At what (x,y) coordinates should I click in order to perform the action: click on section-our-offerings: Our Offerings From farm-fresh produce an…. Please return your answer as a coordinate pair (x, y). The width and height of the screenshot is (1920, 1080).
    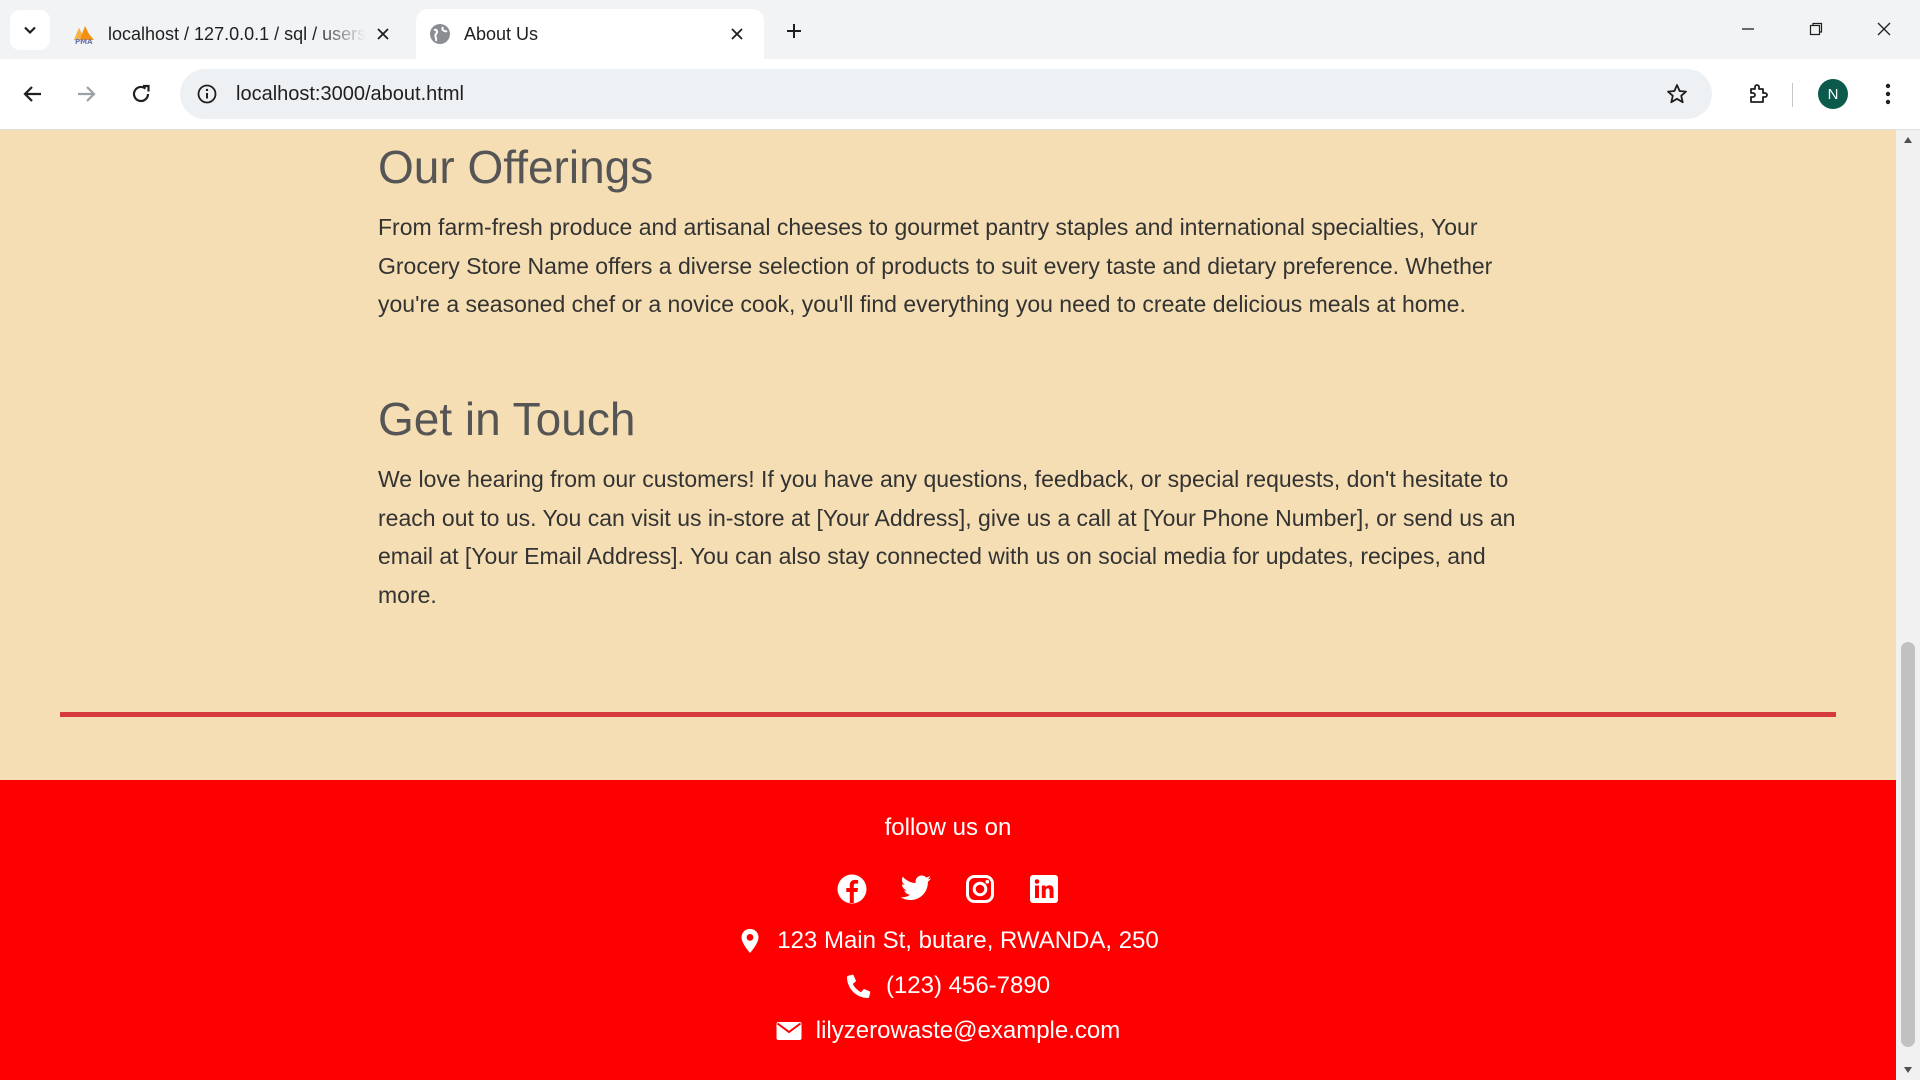
    Looking at the image, I should click on (948, 232).